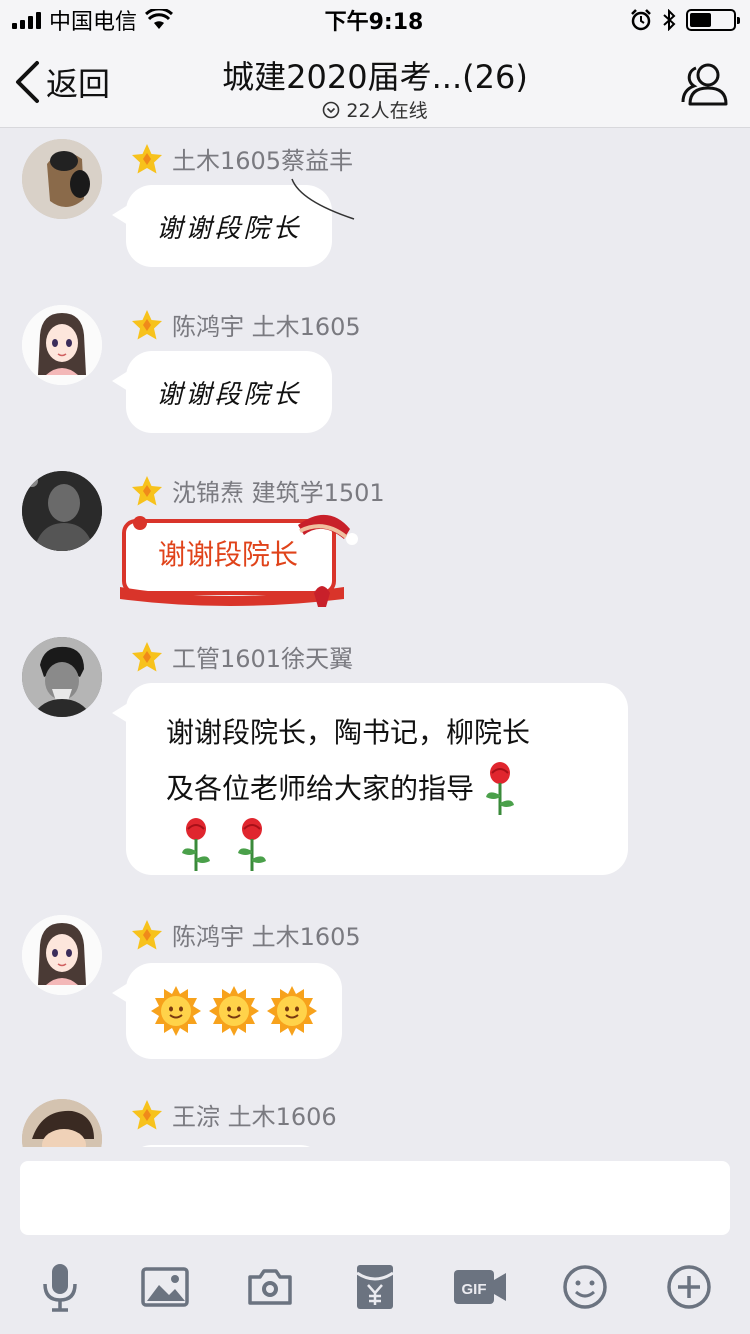 This screenshot has height=1334, width=750. Describe the element at coordinates (233, 1114) in the screenshot. I see `sender-name: 王淙 土木1606` at that location.